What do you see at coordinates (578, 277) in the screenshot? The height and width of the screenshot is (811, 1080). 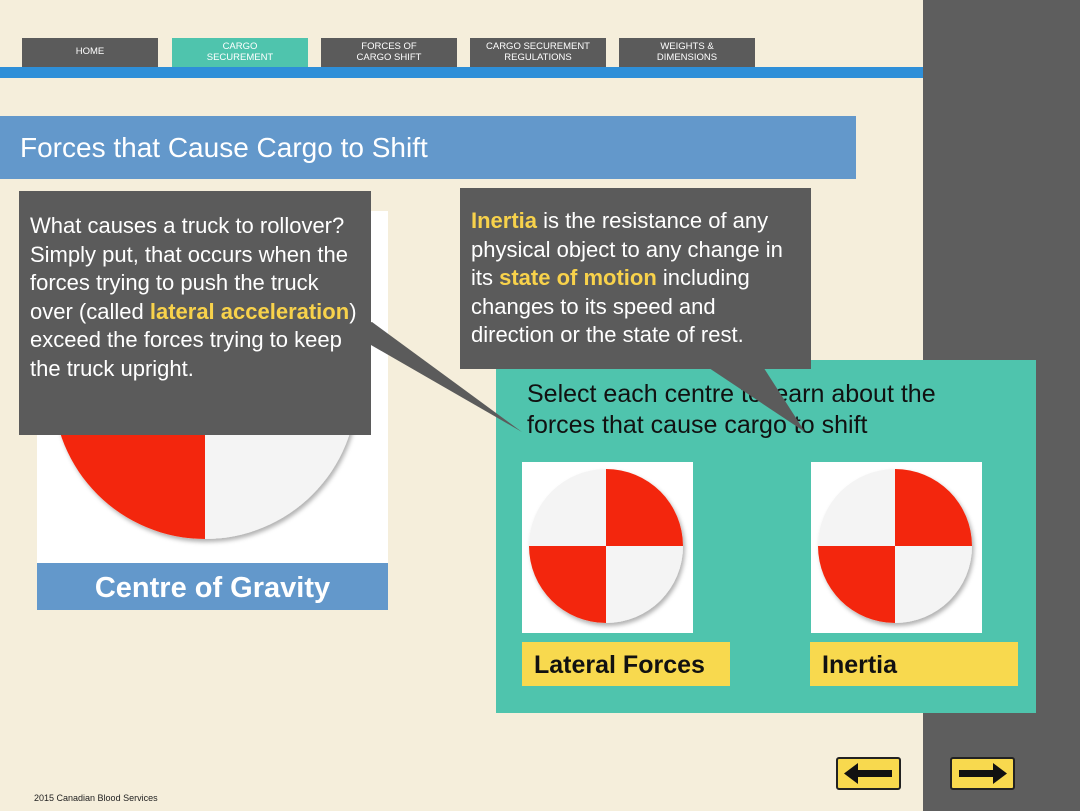 I see `callout-right-highlight-2: state of motion` at bounding box center [578, 277].